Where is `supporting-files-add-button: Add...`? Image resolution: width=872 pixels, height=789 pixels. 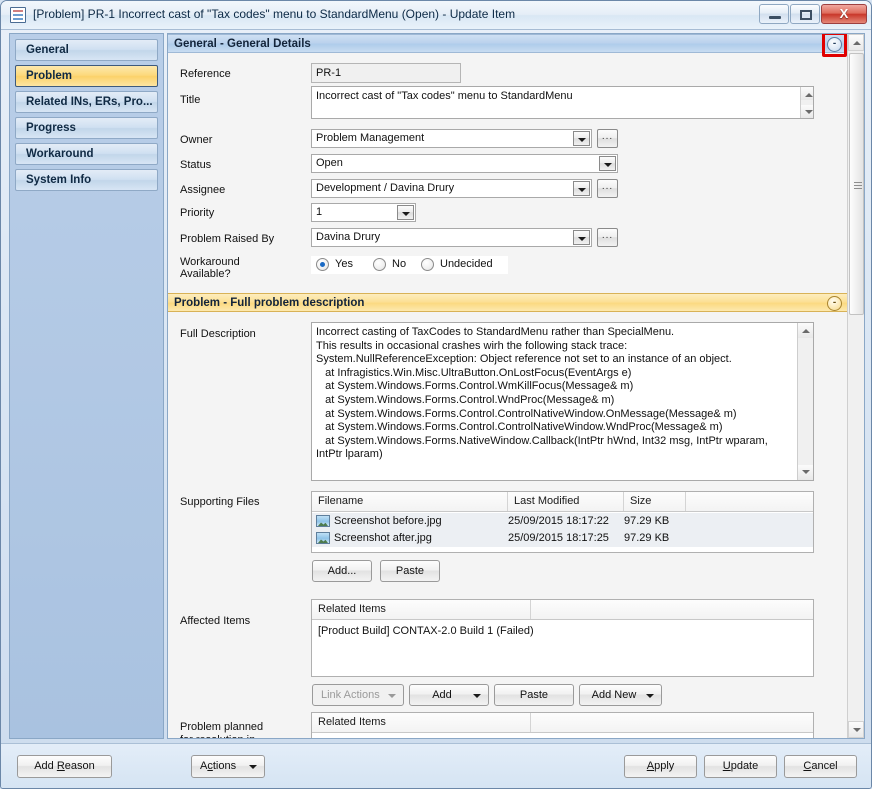 supporting-files-add-button: Add... is located at coordinates (342, 571).